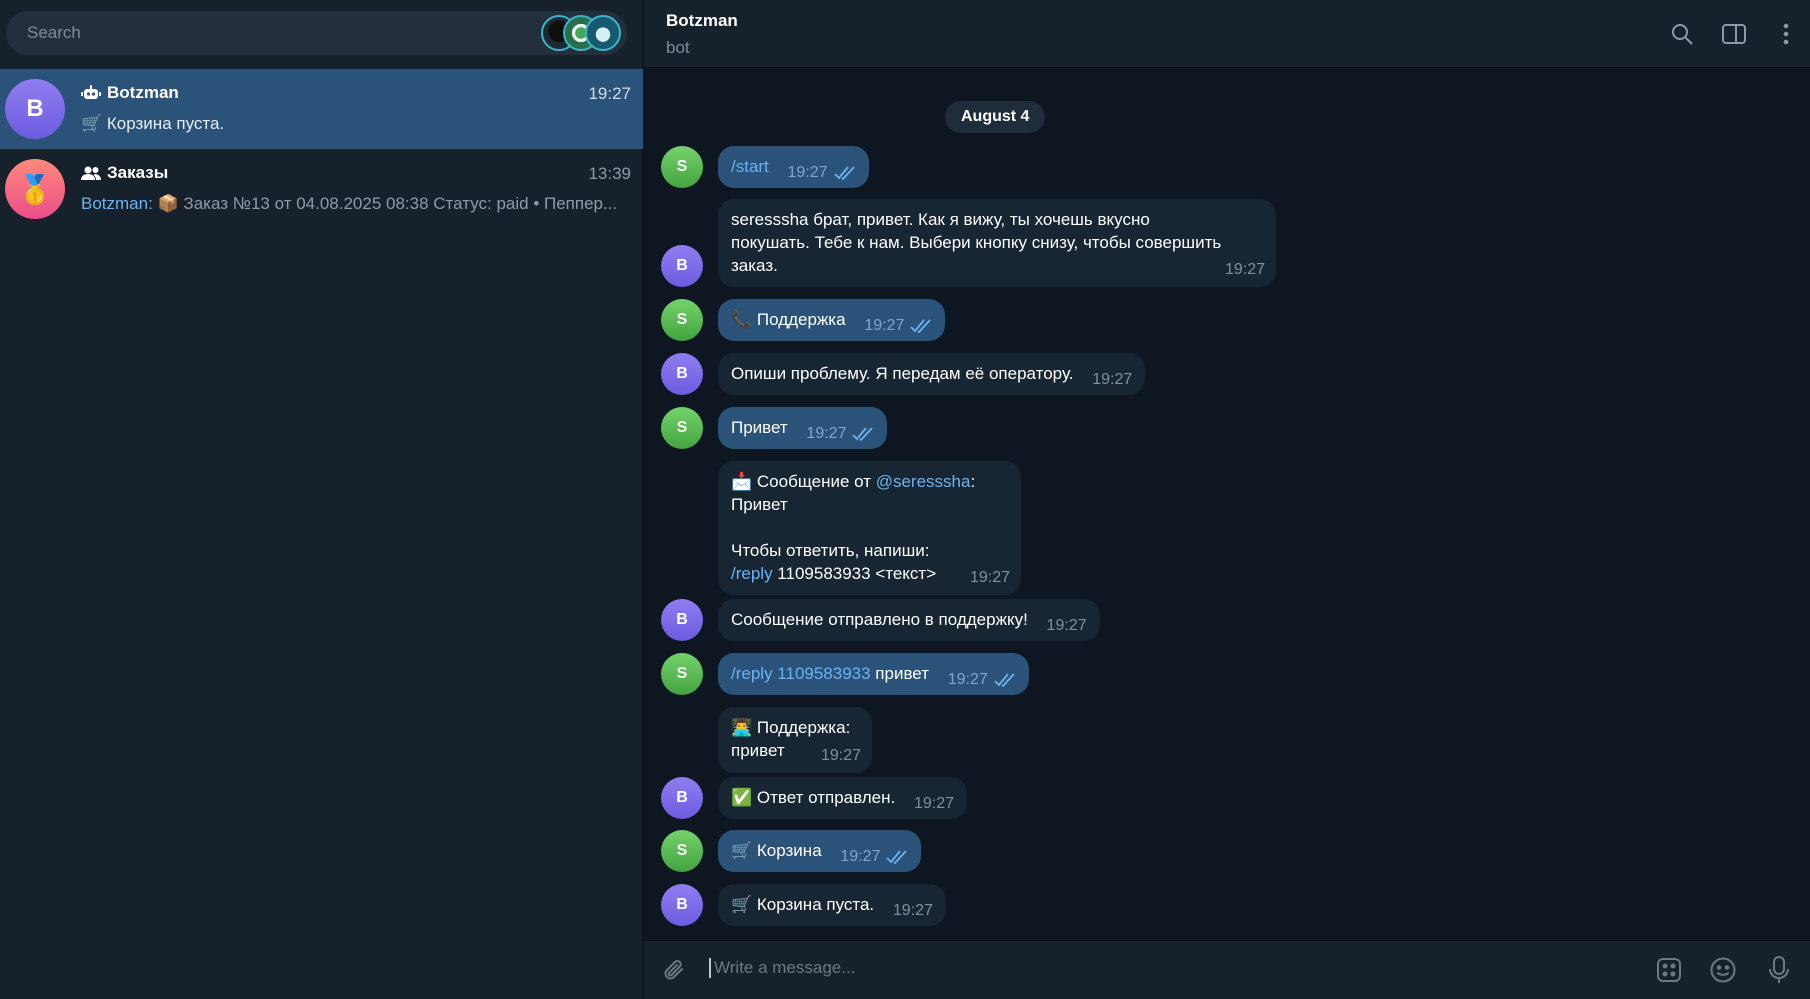 The width and height of the screenshot is (1810, 999). What do you see at coordinates (1109, 968) in the screenshot?
I see `message-input` at bounding box center [1109, 968].